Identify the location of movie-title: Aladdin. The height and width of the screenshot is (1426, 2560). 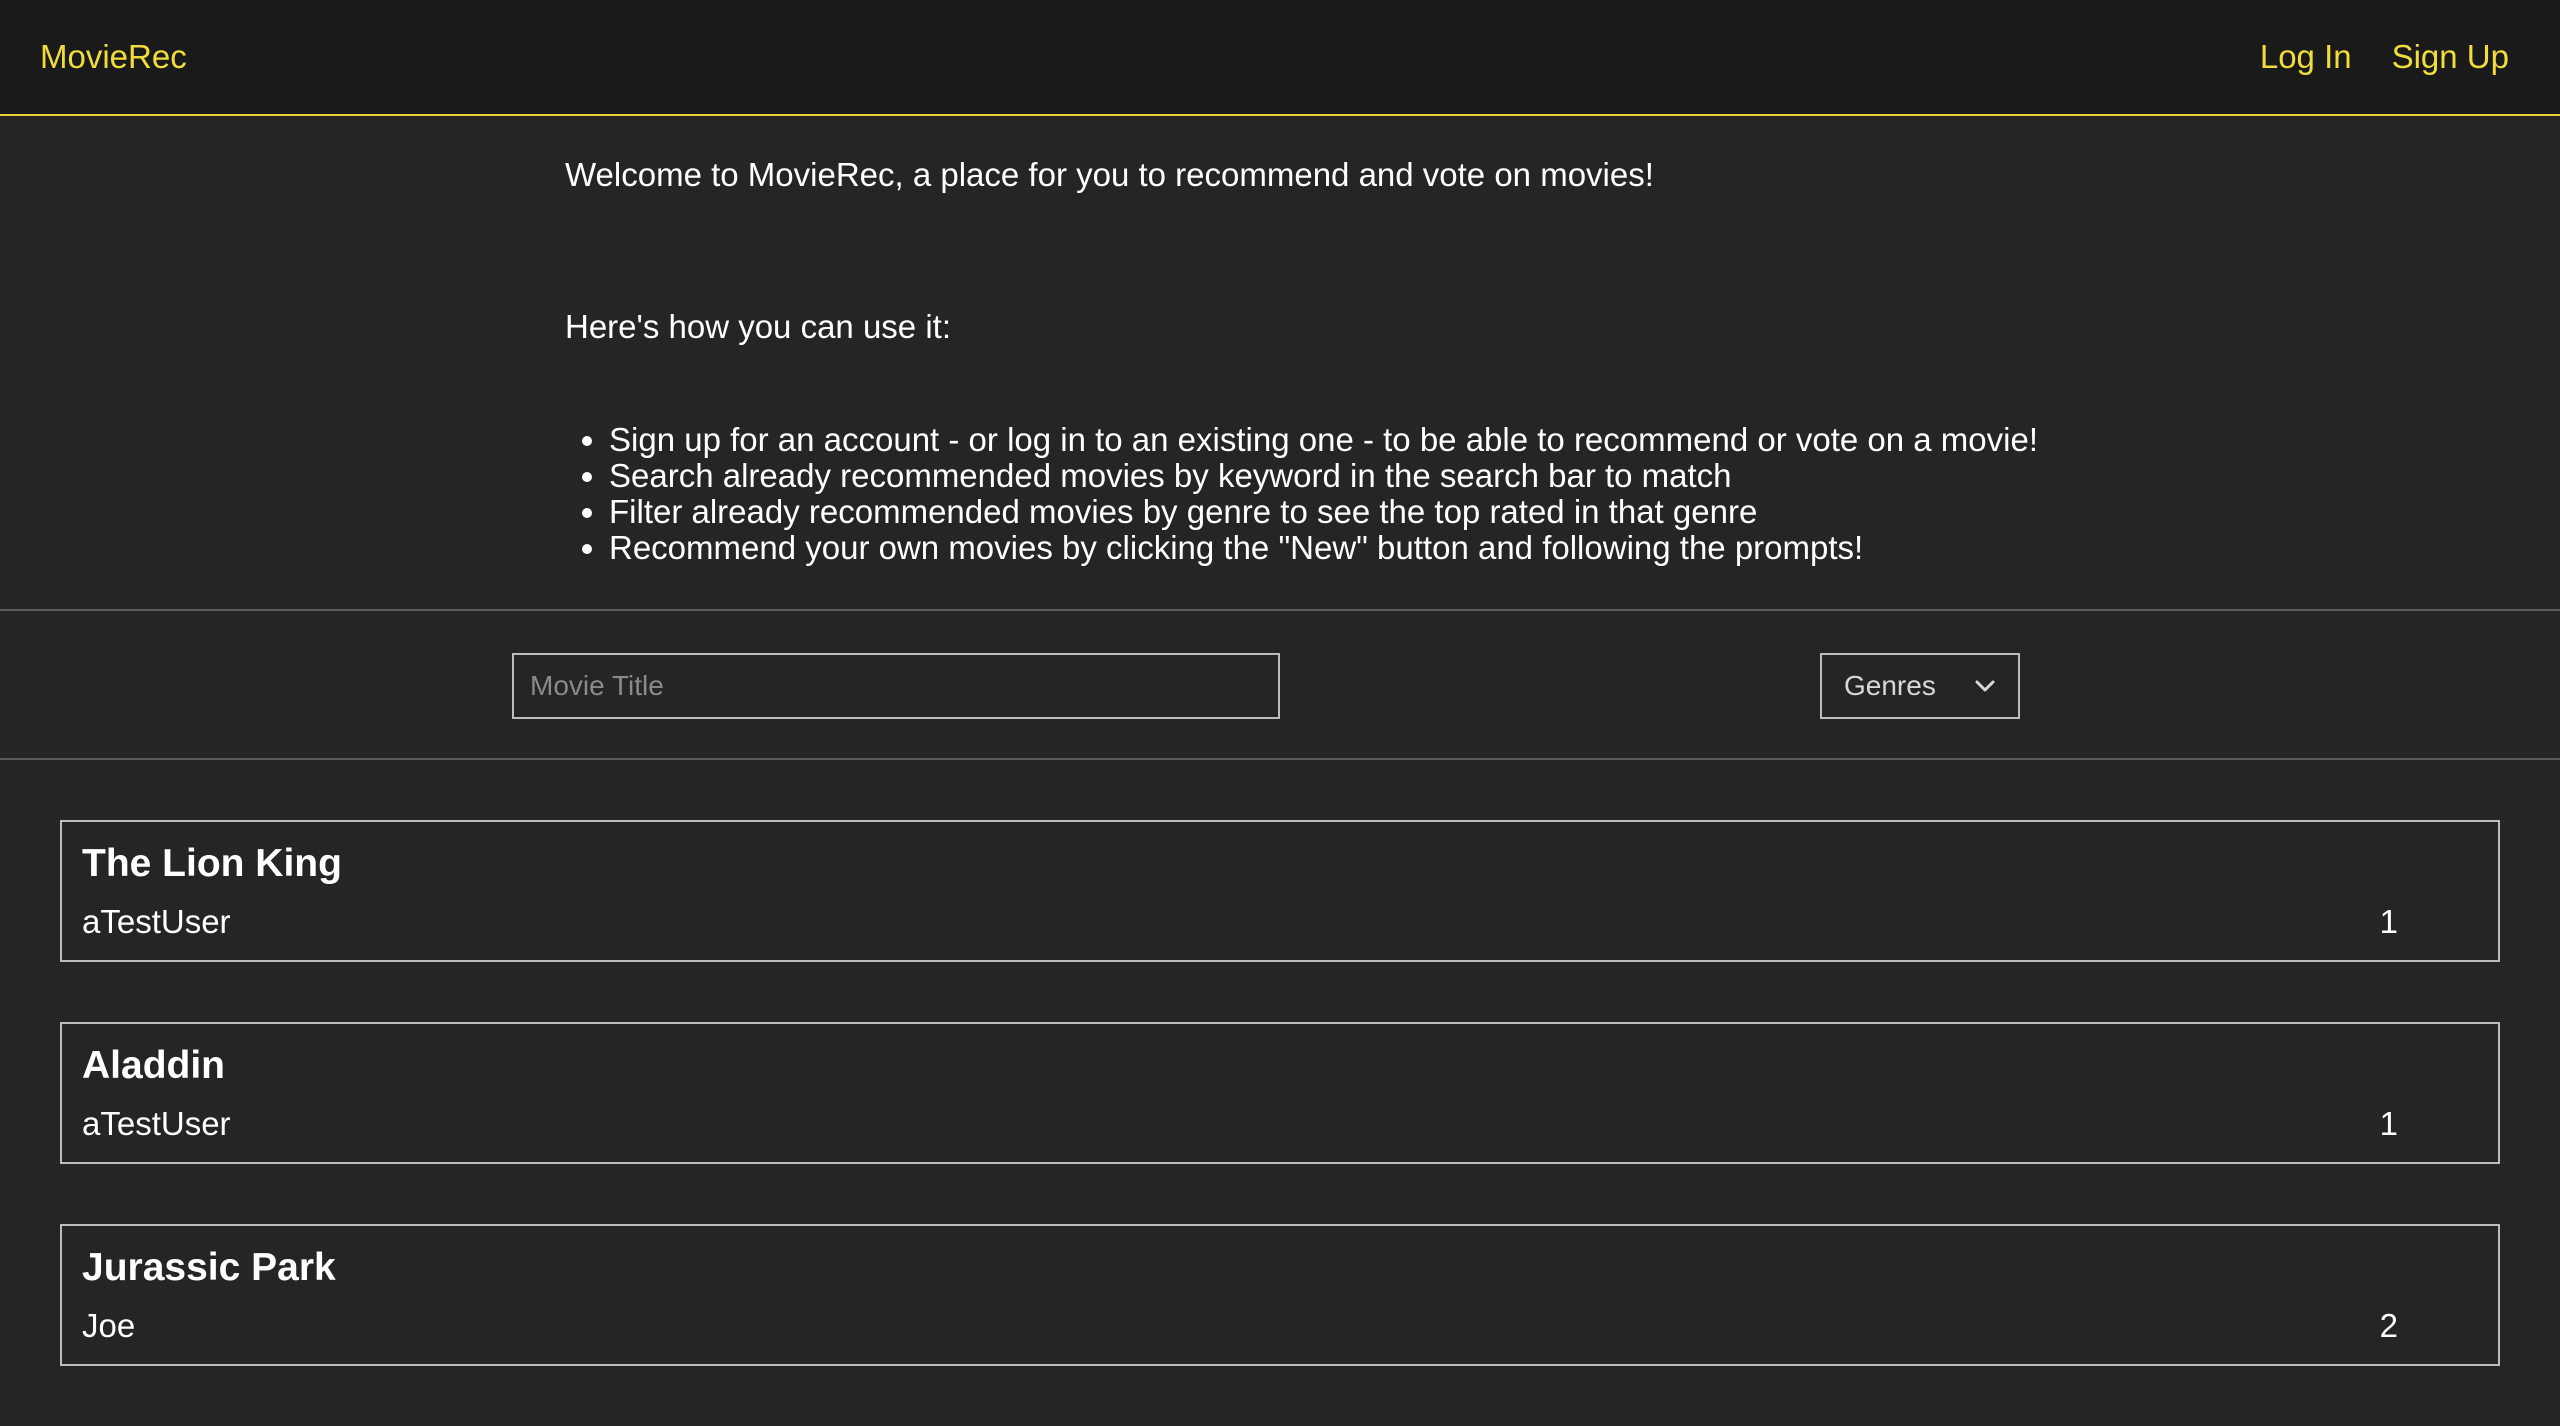
(153, 1065).